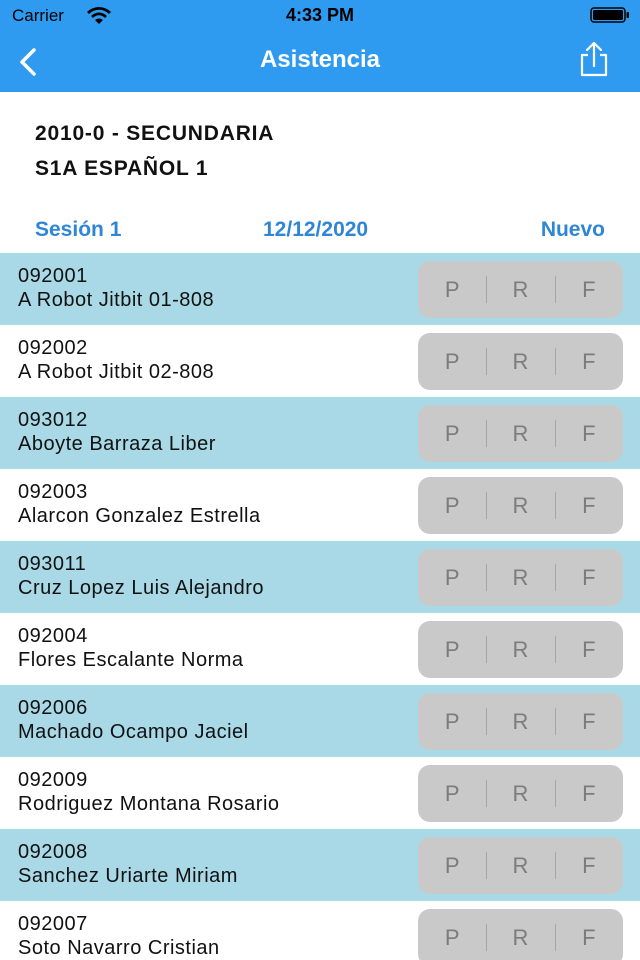 This screenshot has height=960, width=640. Describe the element at coordinates (78, 230) in the screenshot. I see `session-selector: Sesión 1` at that location.